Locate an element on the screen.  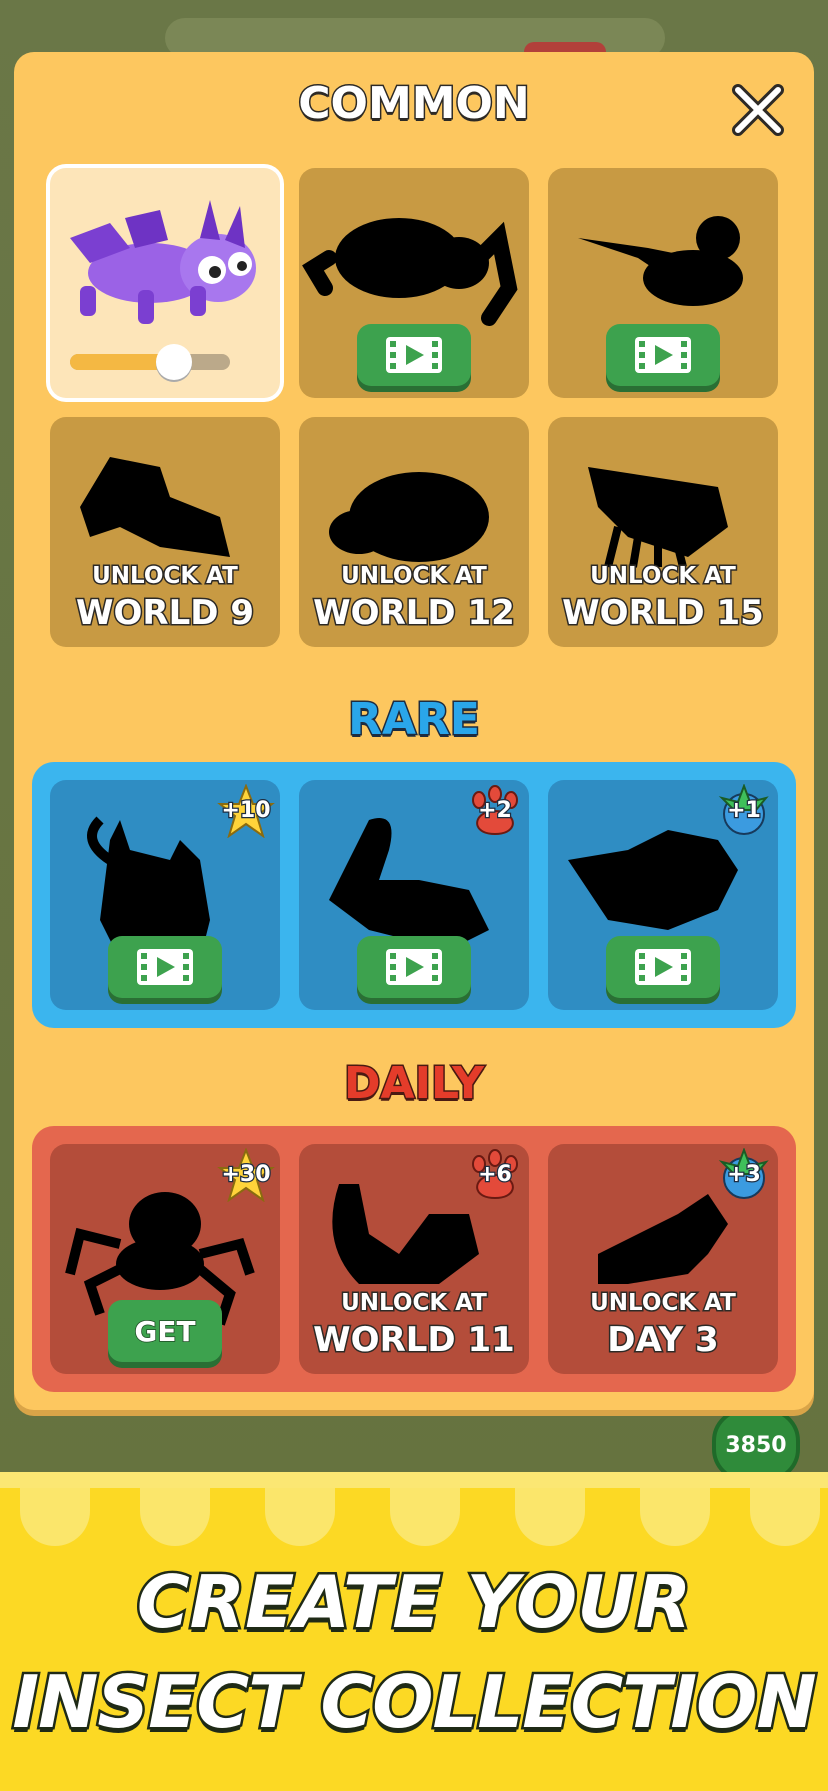
reward-badge: +30 is located at coordinates (246, 1175).